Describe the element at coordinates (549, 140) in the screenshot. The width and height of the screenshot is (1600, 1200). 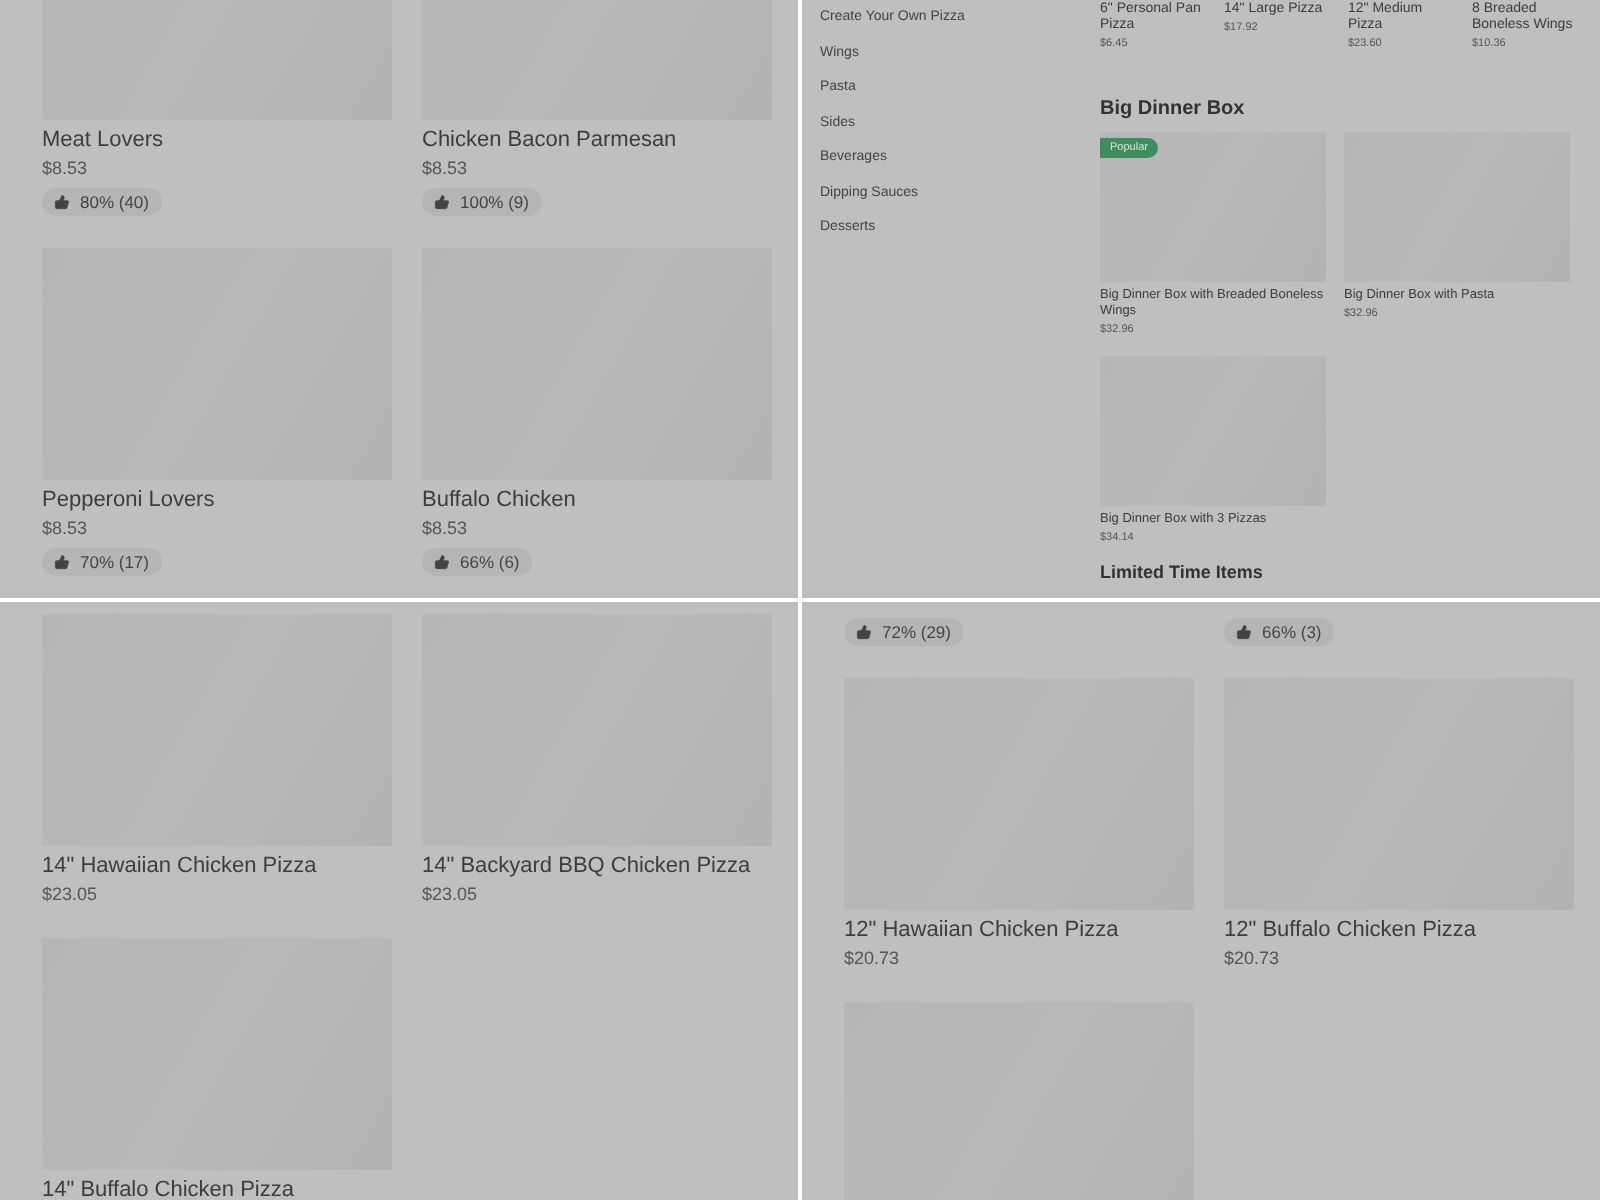
I see `product-name: Chicken Bacon Parmesan` at that location.